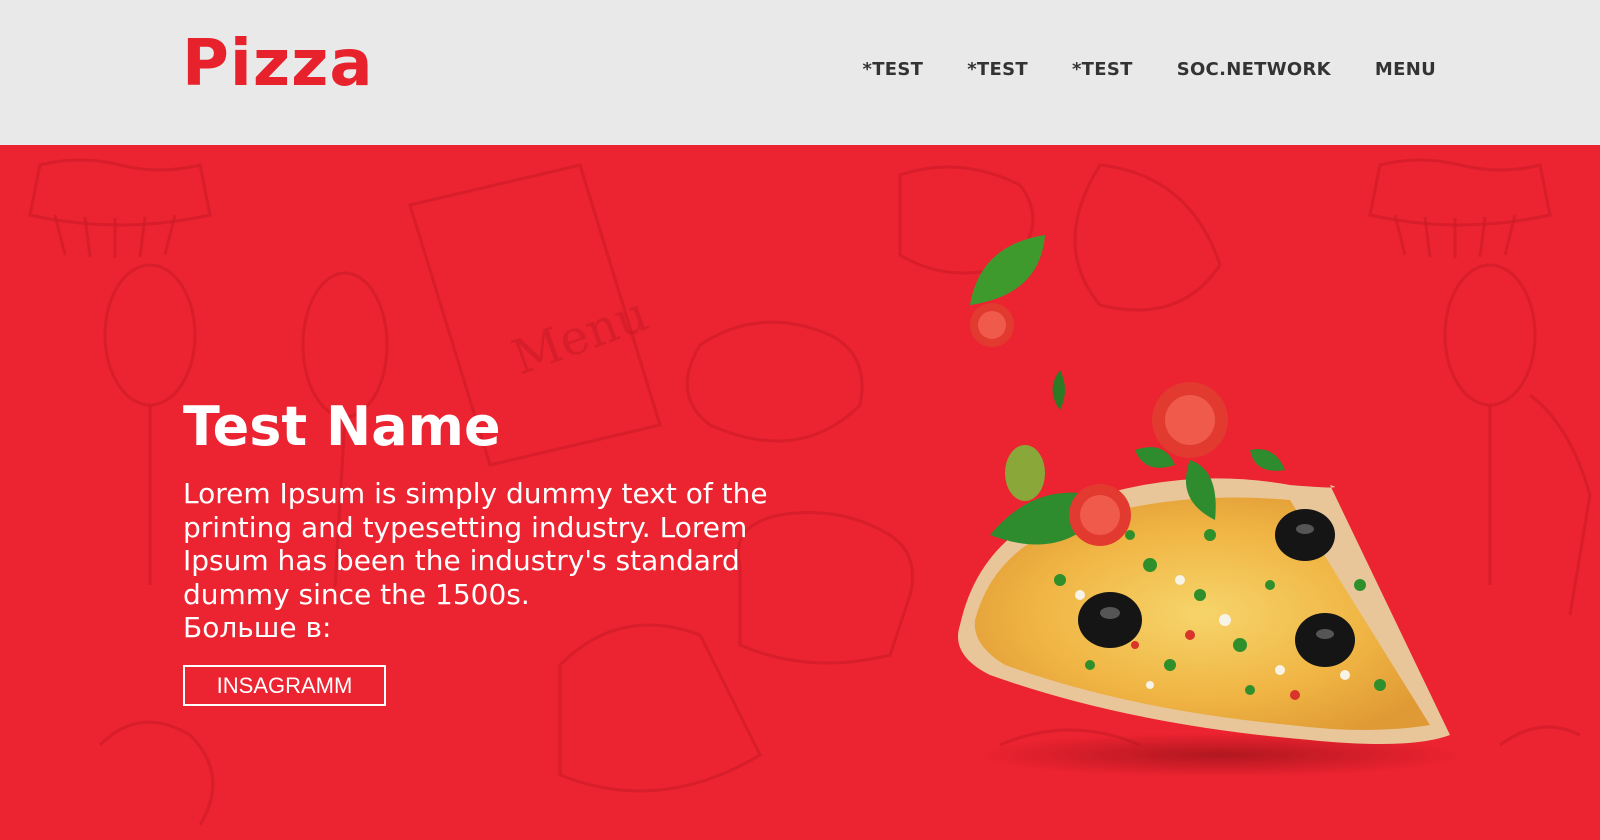  I want to click on more-in-label: Больше в:, so click(257, 627).